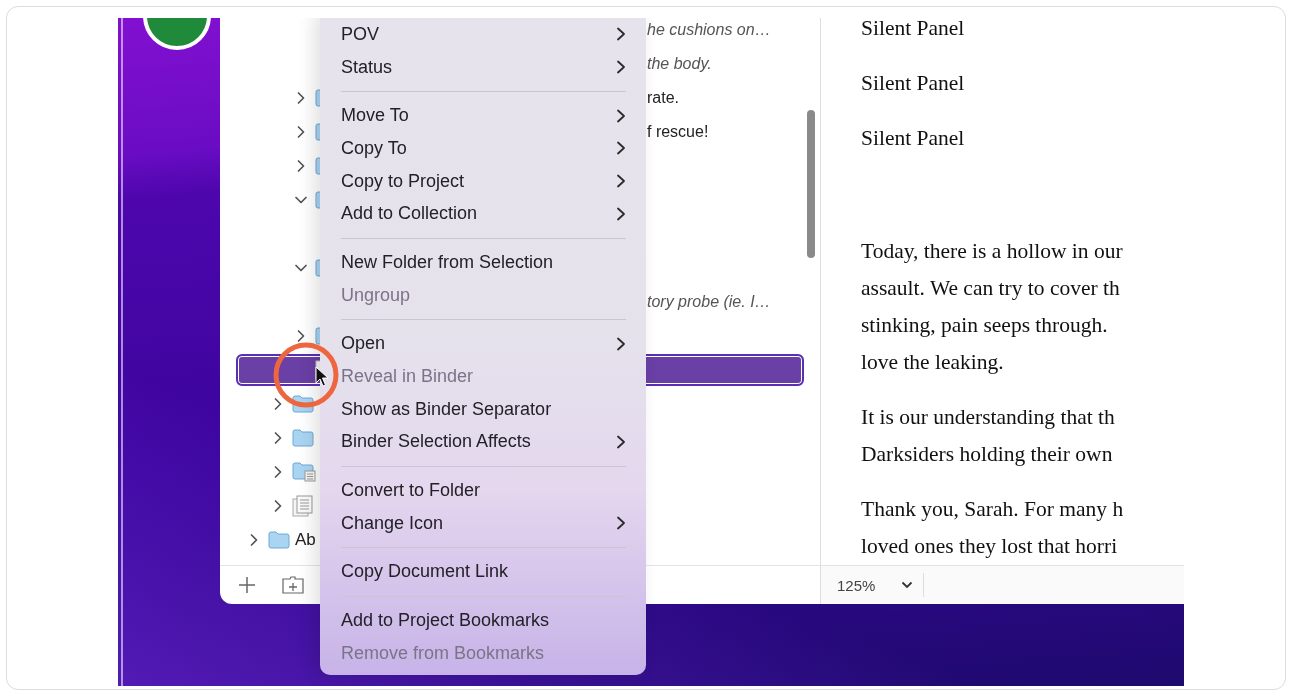 The image size is (1294, 692). I want to click on text-line: love the leaking., so click(933, 362).